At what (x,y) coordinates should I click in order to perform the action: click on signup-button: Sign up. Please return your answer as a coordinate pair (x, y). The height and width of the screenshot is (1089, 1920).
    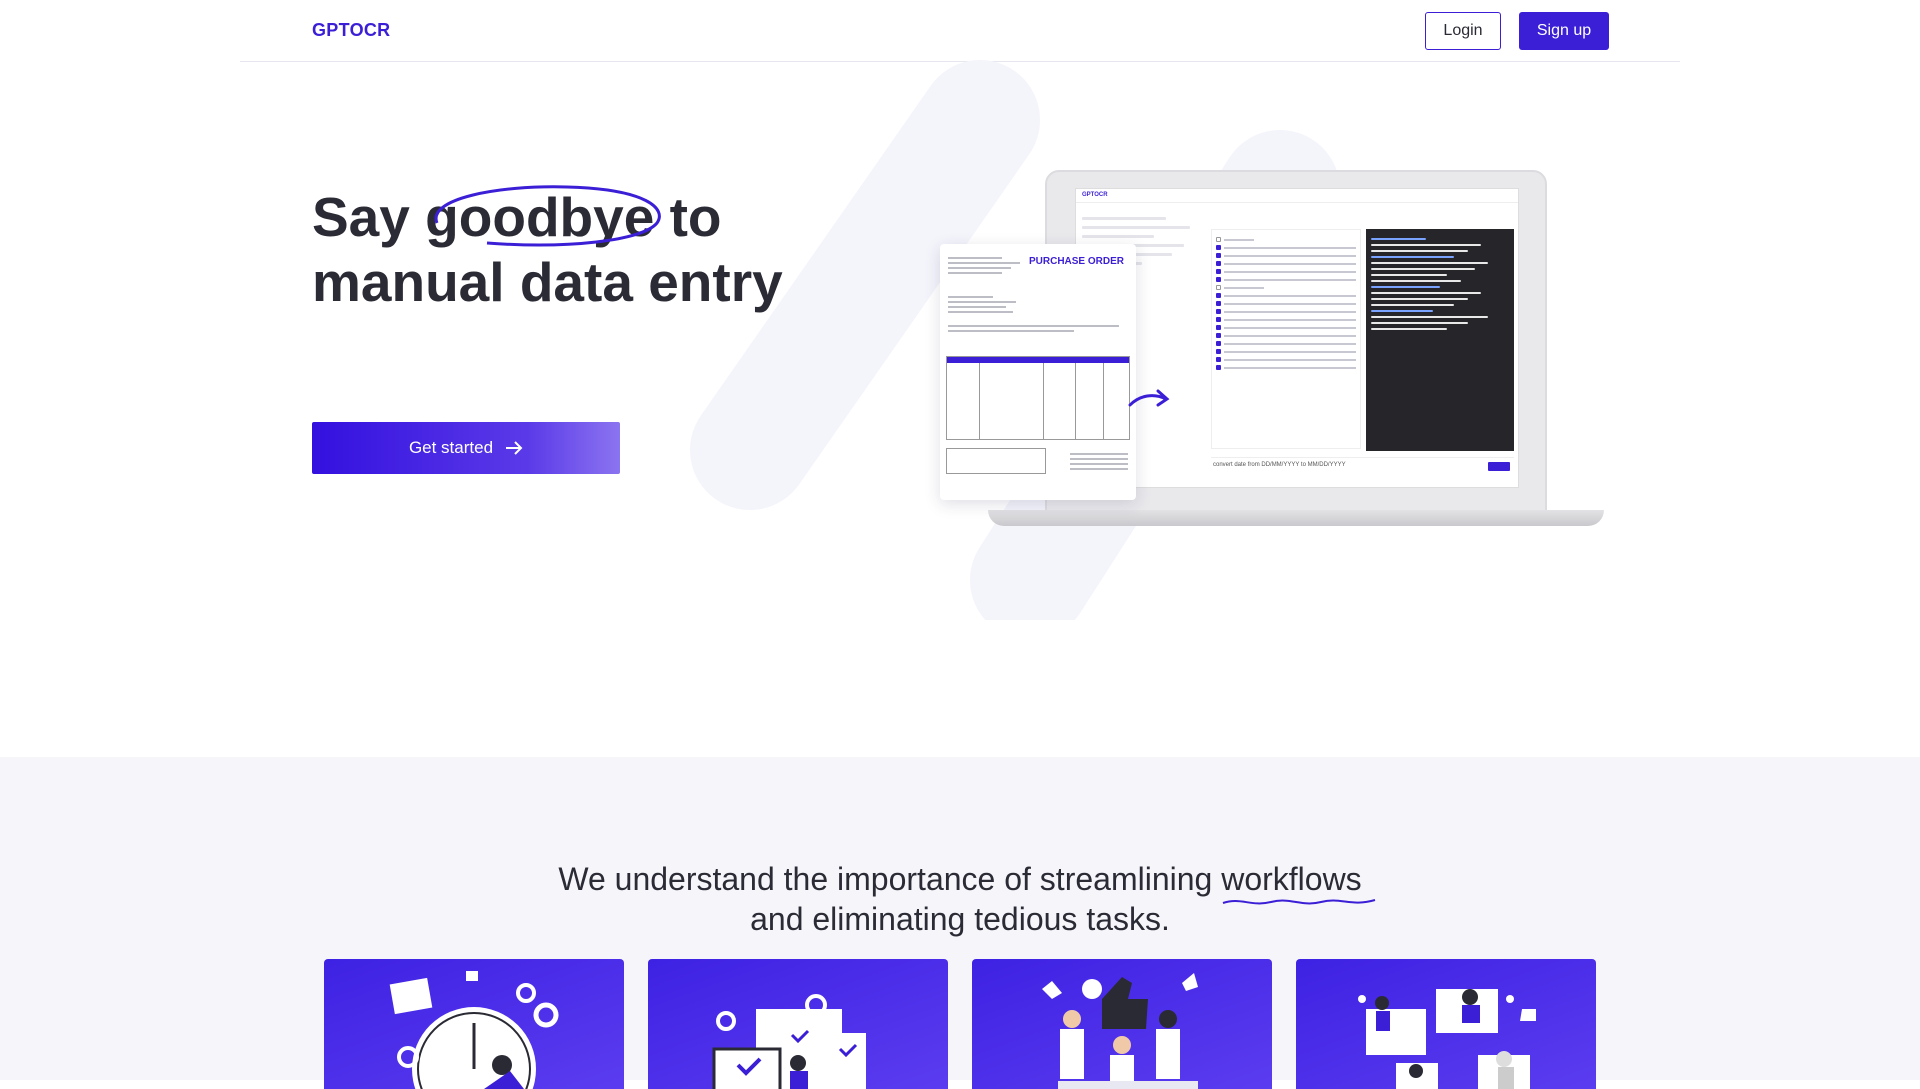
    Looking at the image, I should click on (1564, 31).